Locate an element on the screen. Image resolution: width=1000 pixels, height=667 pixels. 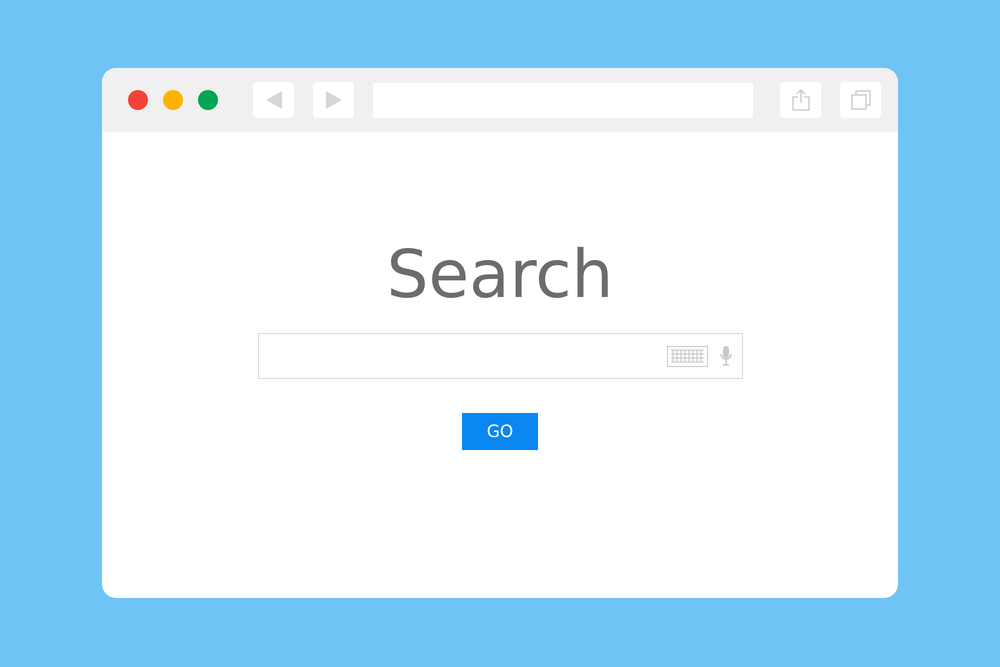
search-field is located at coordinates (500, 356).